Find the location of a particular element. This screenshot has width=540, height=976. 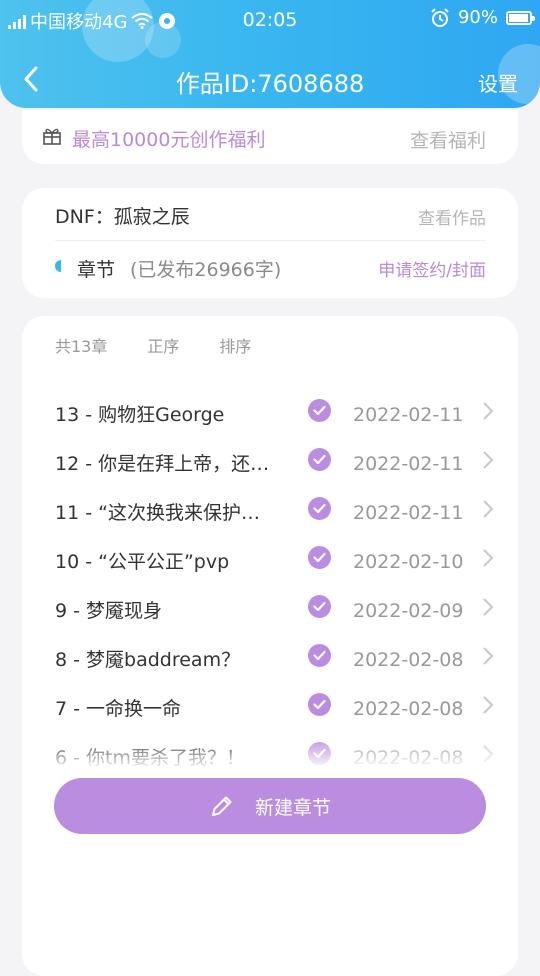

chapter-title: 8 - 梦魇baddream？ is located at coordinates (148, 660).